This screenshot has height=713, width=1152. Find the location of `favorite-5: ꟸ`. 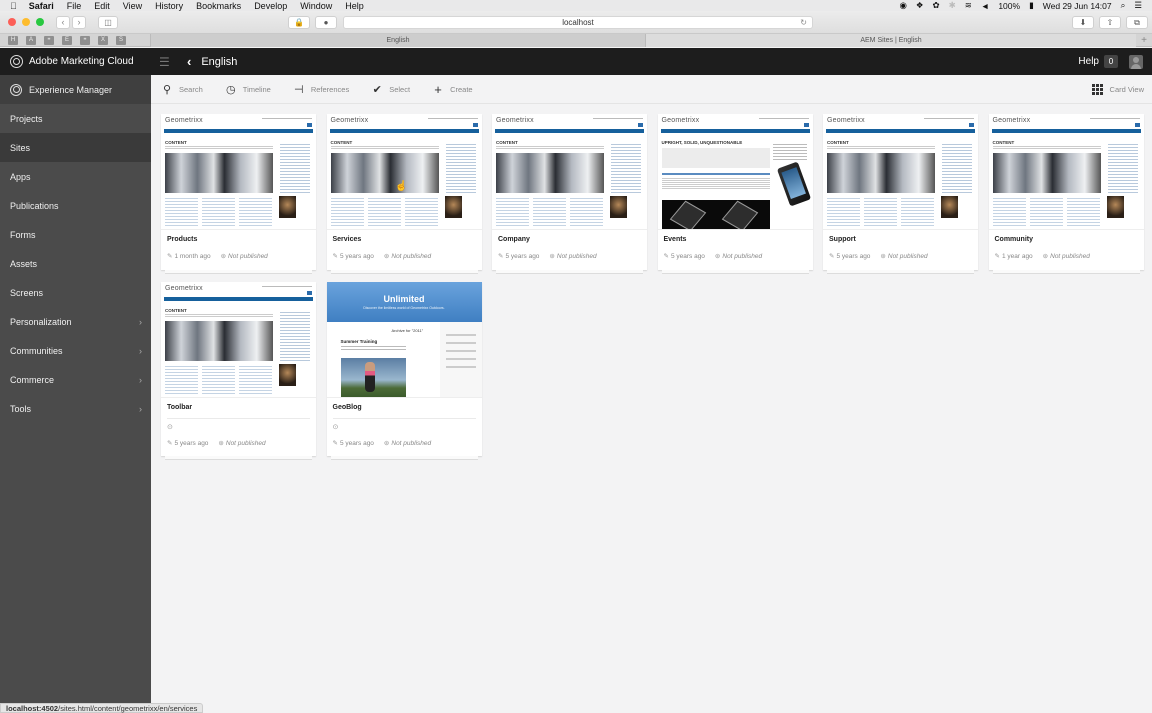

favorite-5: ꟸ is located at coordinates (85, 40).